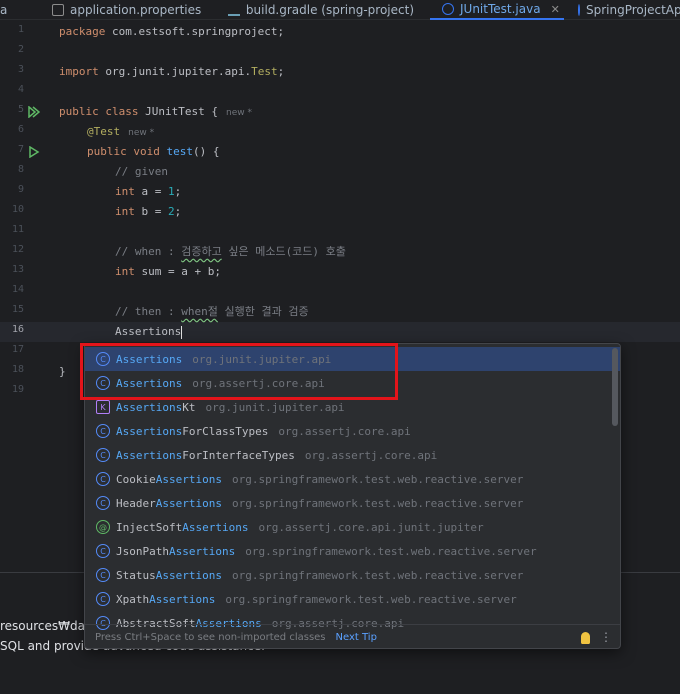 Image resolution: width=680 pixels, height=694 pixels. What do you see at coordinates (148, 211) in the screenshot?
I see `code-line-10: int b = 2;` at bounding box center [148, 211].